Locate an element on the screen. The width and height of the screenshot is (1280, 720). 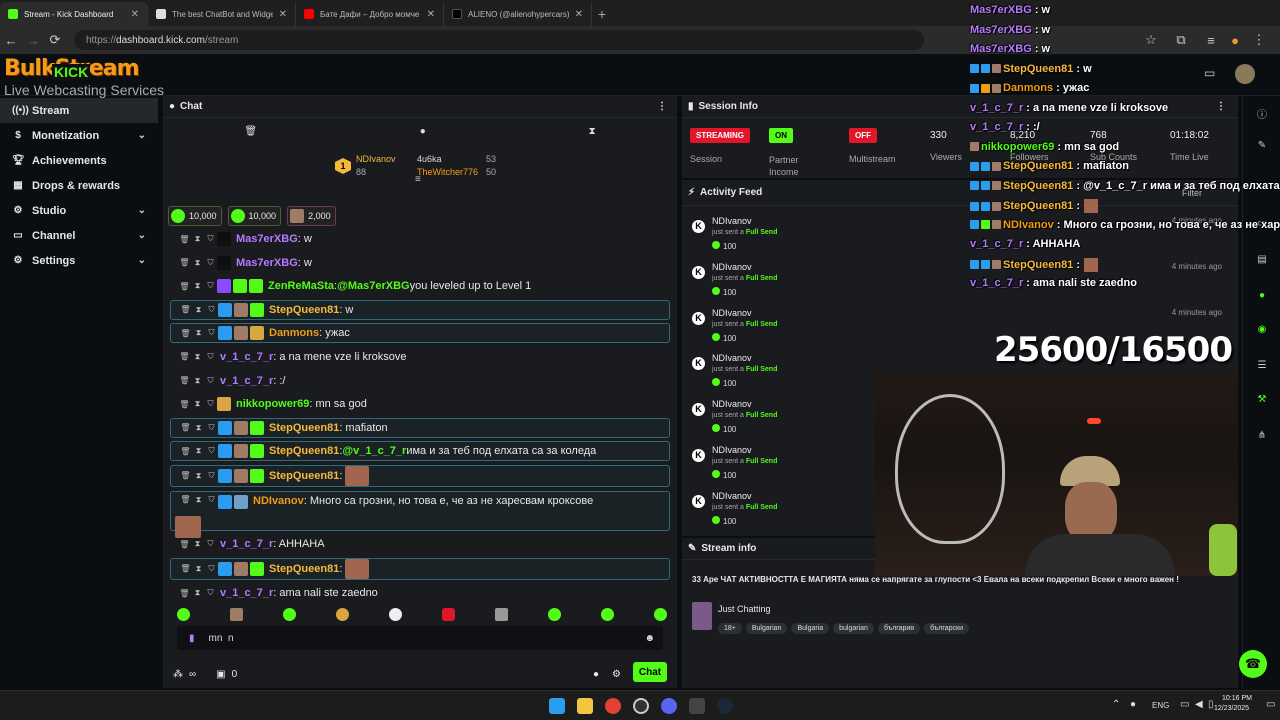
broadcast-icon: ◉ is located at coordinates (1262, 331).